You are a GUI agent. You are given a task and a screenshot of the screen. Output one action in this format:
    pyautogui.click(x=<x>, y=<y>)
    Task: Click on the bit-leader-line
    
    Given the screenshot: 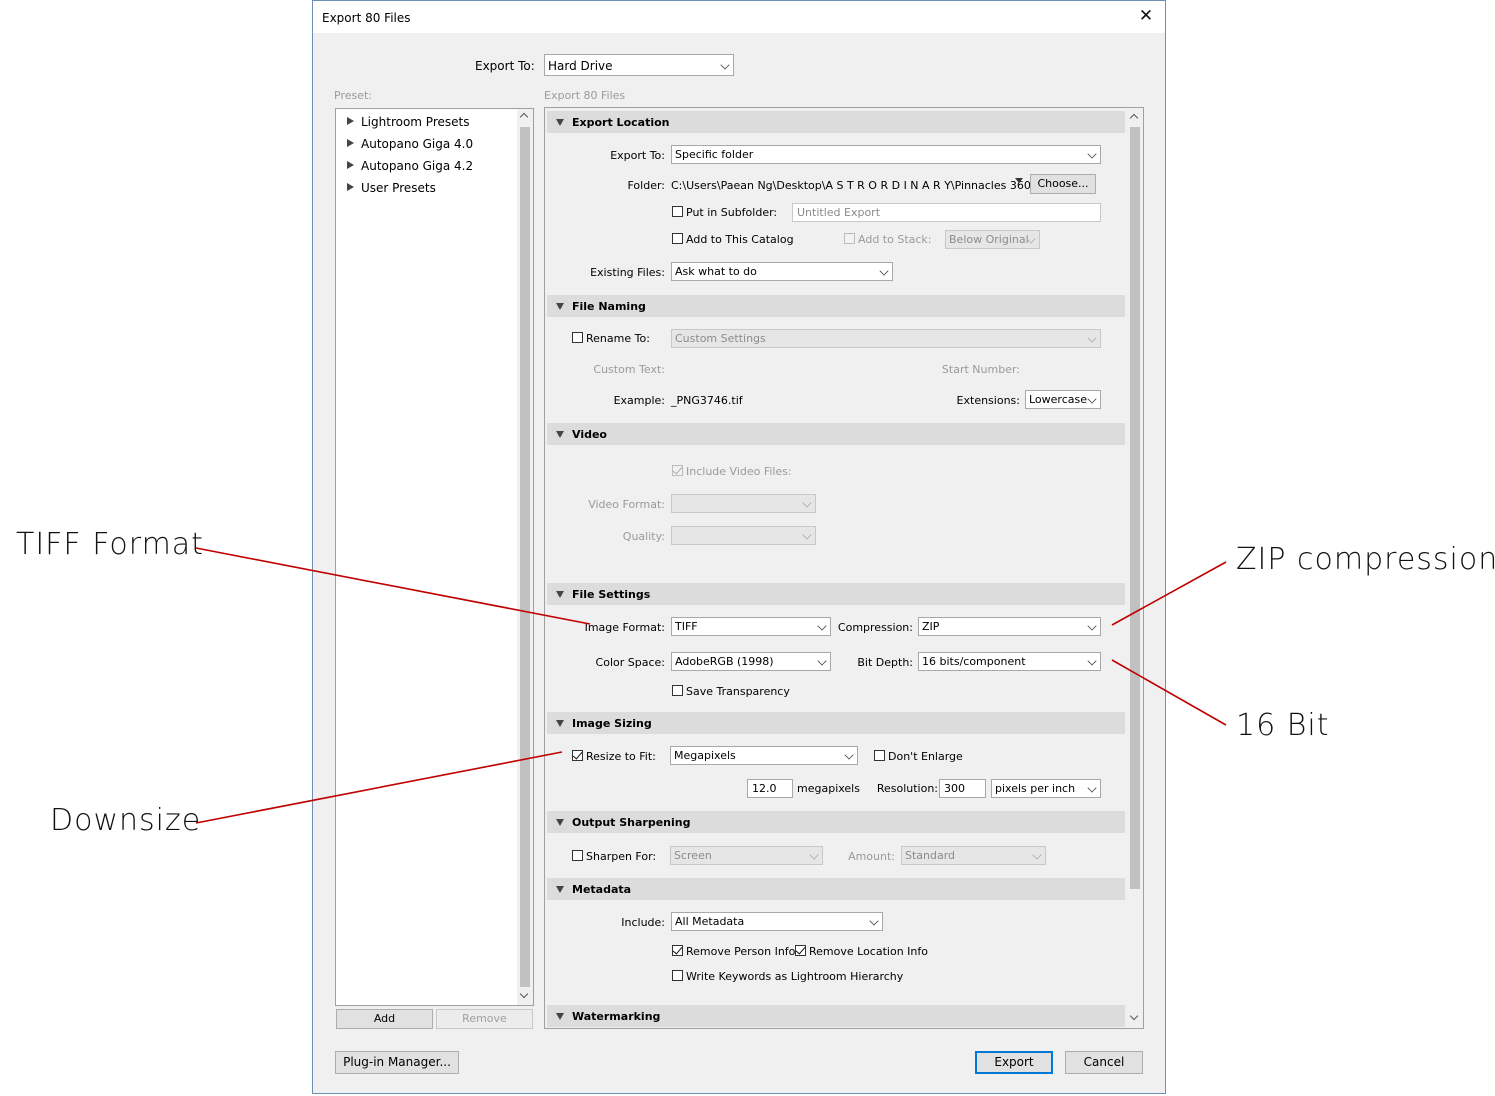 What is the action you would take?
    pyautogui.click(x=1169, y=692)
    